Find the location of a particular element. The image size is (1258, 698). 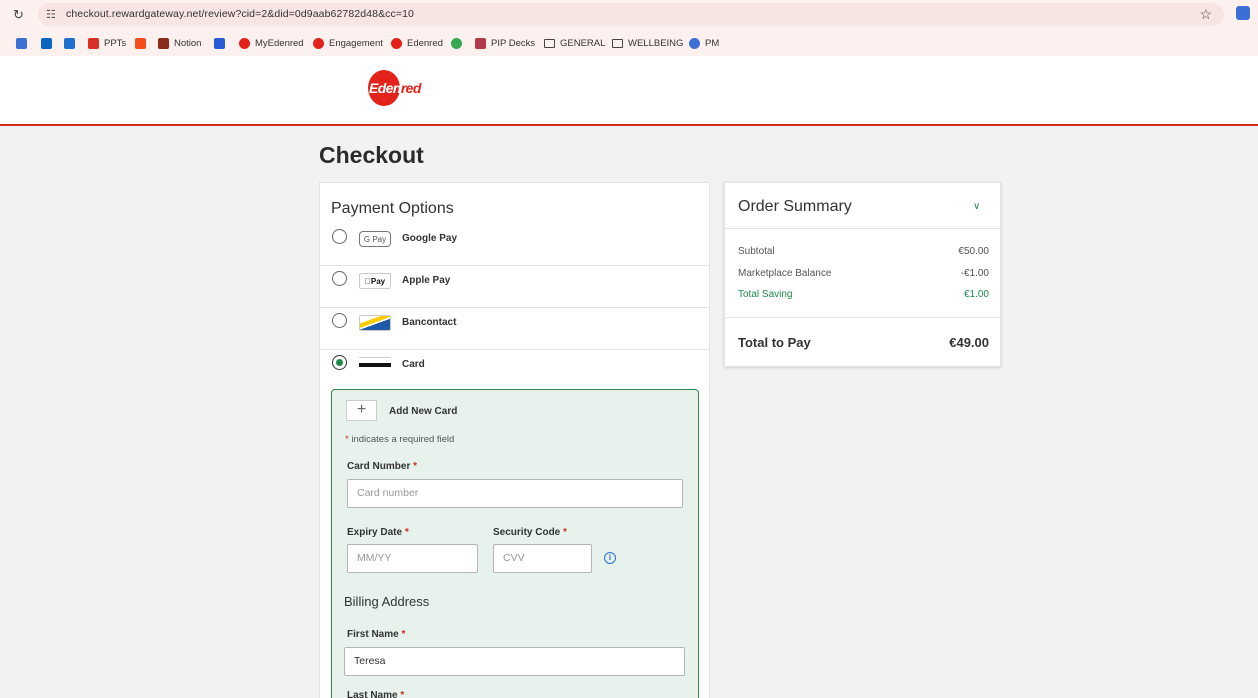

info-icon: i is located at coordinates (610, 558).